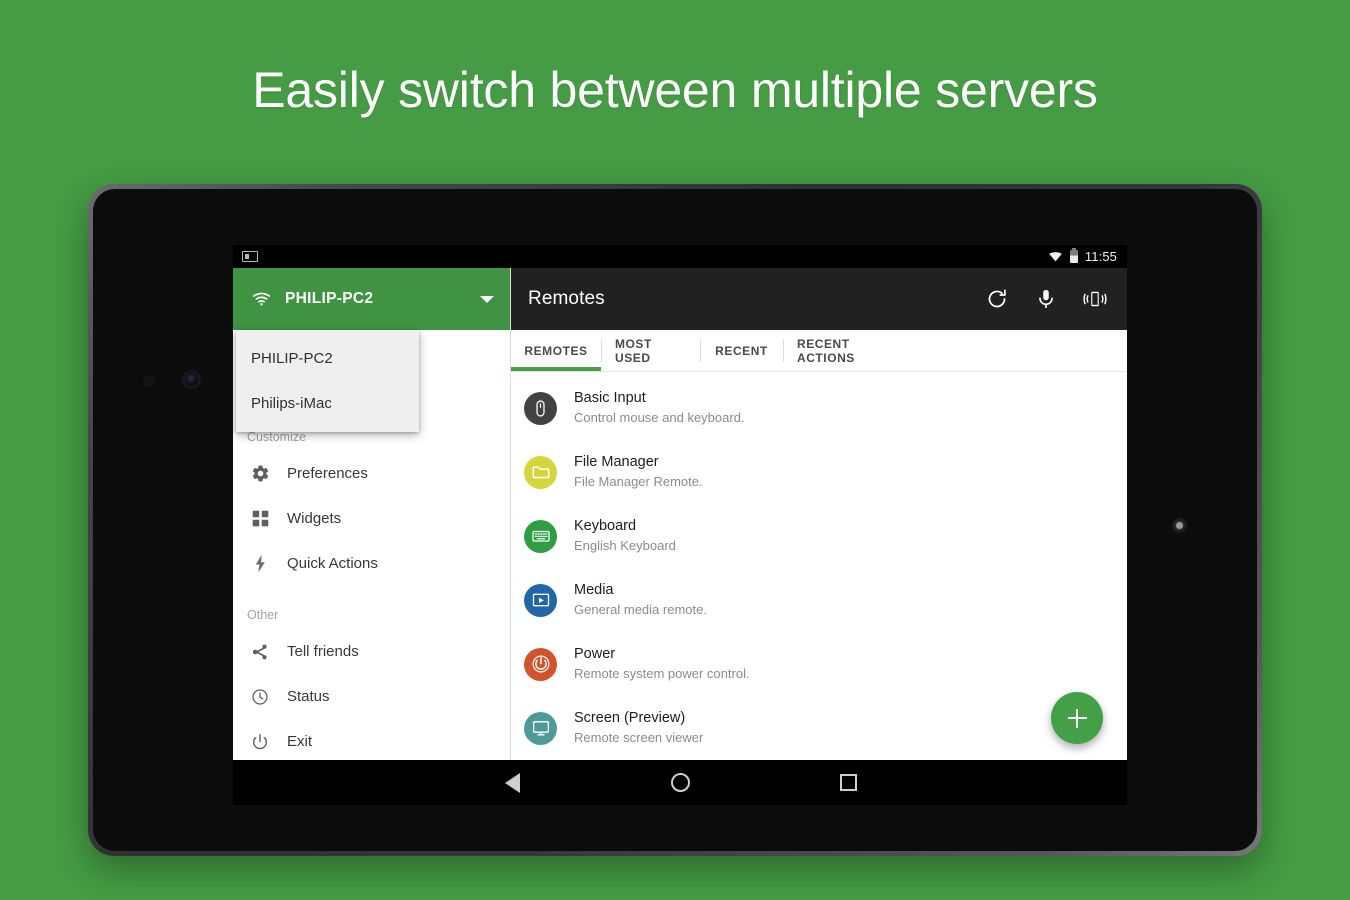 The width and height of the screenshot is (1350, 900). I want to click on status-bar-right: 11:55, so click(1082, 255).